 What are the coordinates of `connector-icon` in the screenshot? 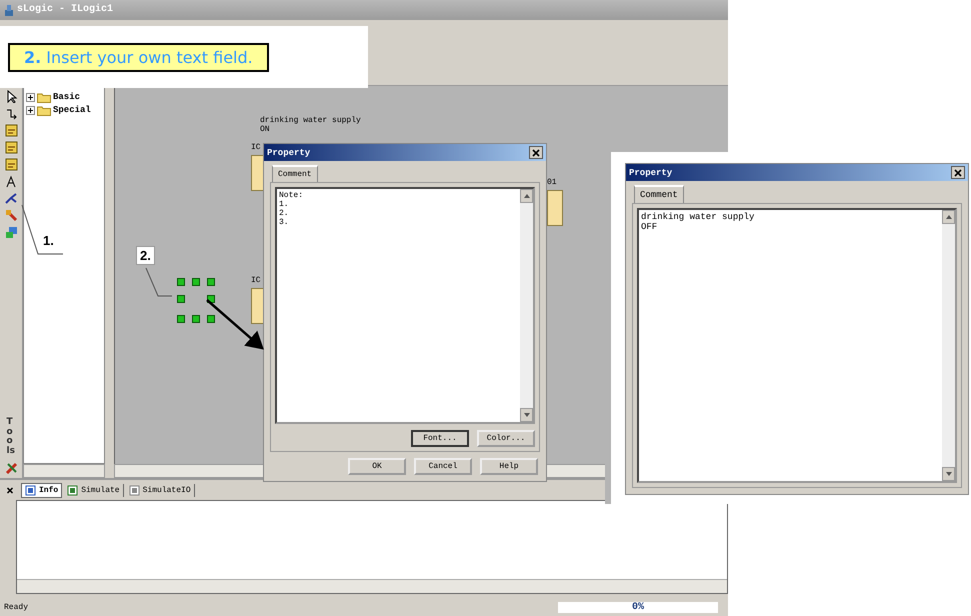 It's located at (11, 113).